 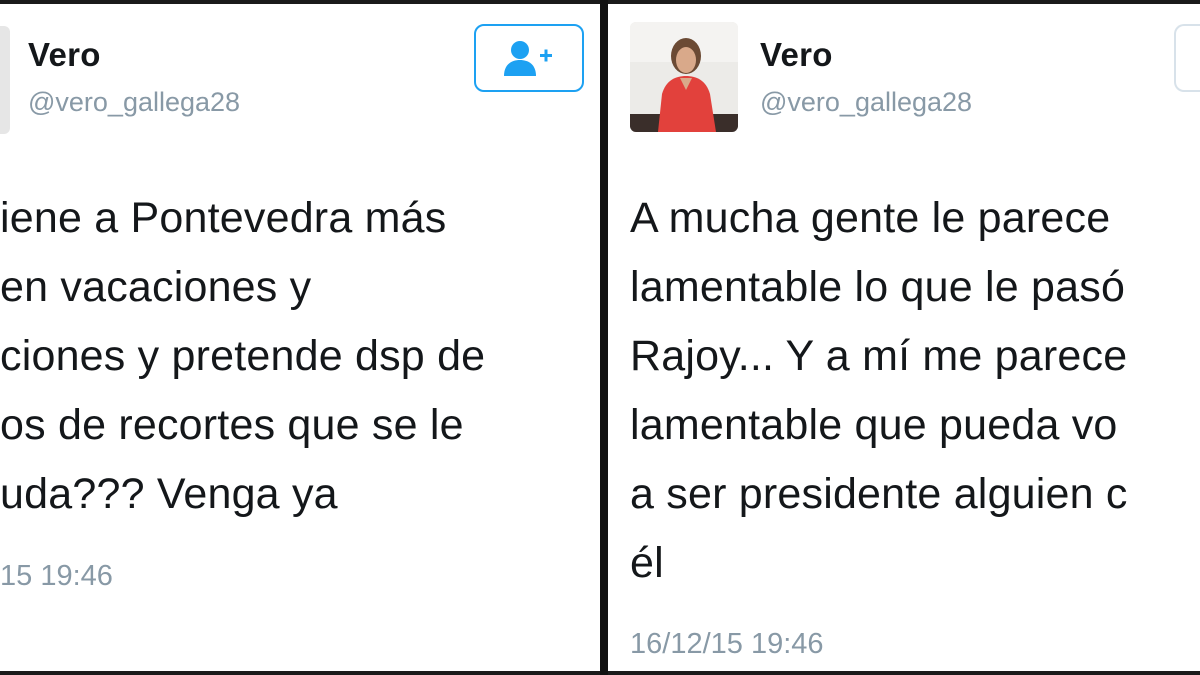 What do you see at coordinates (878, 287) in the screenshot?
I see `tweet-text-line: lamentable lo que le pasó` at bounding box center [878, 287].